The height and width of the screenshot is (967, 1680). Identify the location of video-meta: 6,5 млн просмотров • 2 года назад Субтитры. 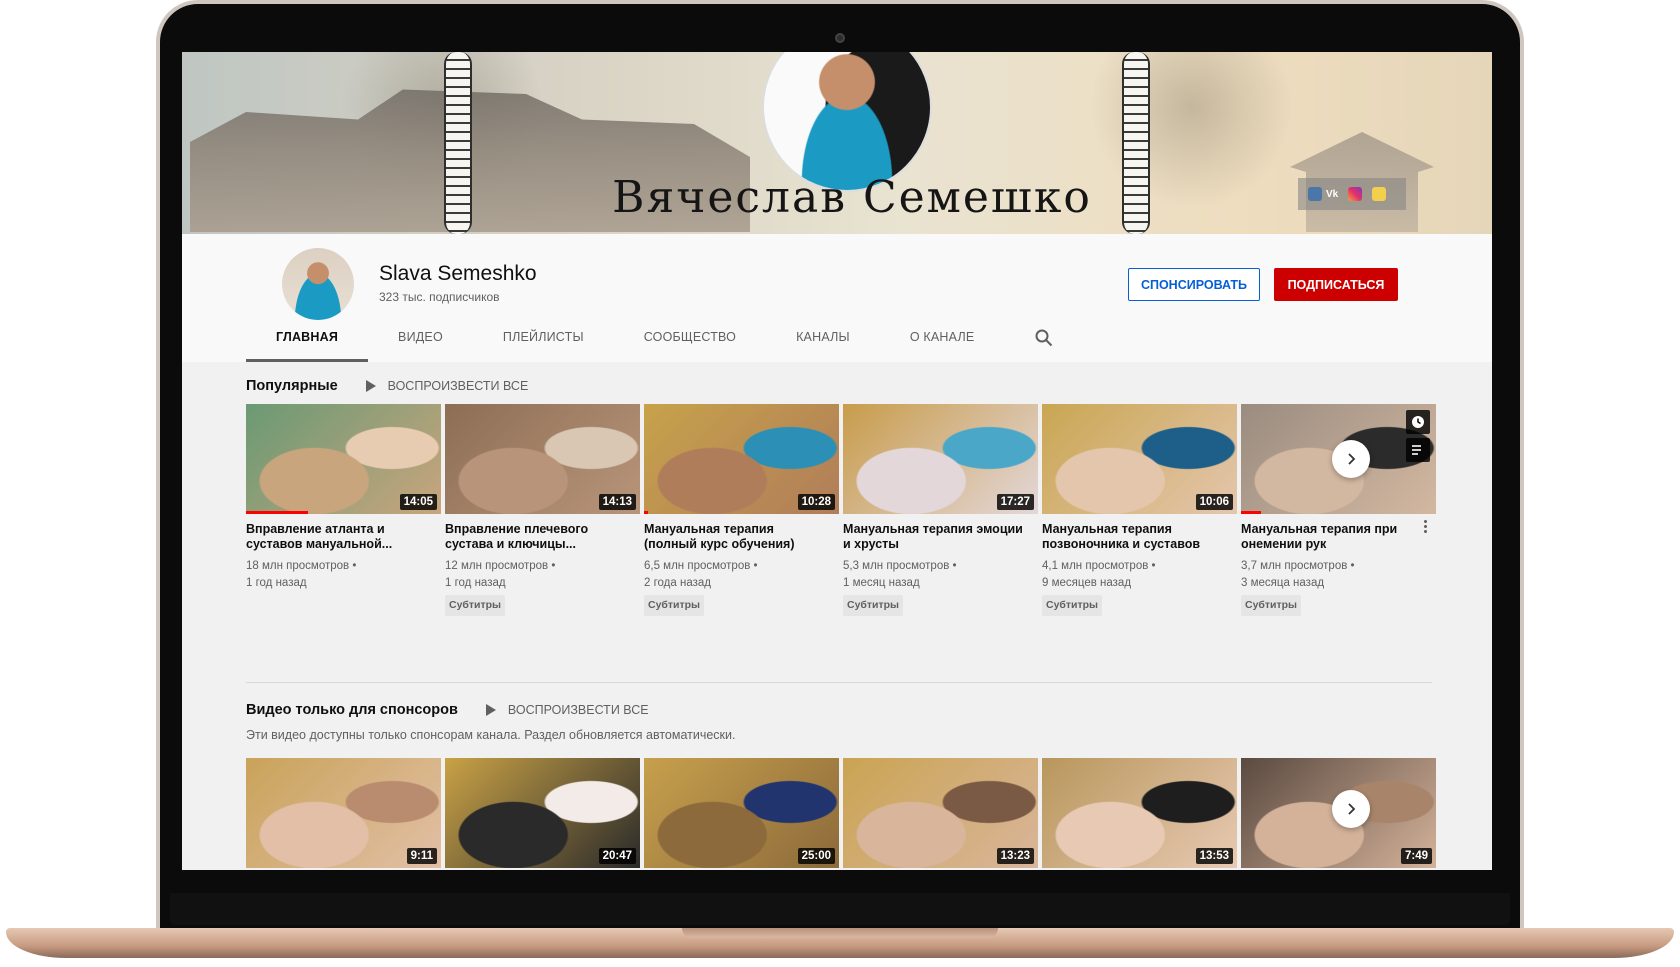
(741, 587).